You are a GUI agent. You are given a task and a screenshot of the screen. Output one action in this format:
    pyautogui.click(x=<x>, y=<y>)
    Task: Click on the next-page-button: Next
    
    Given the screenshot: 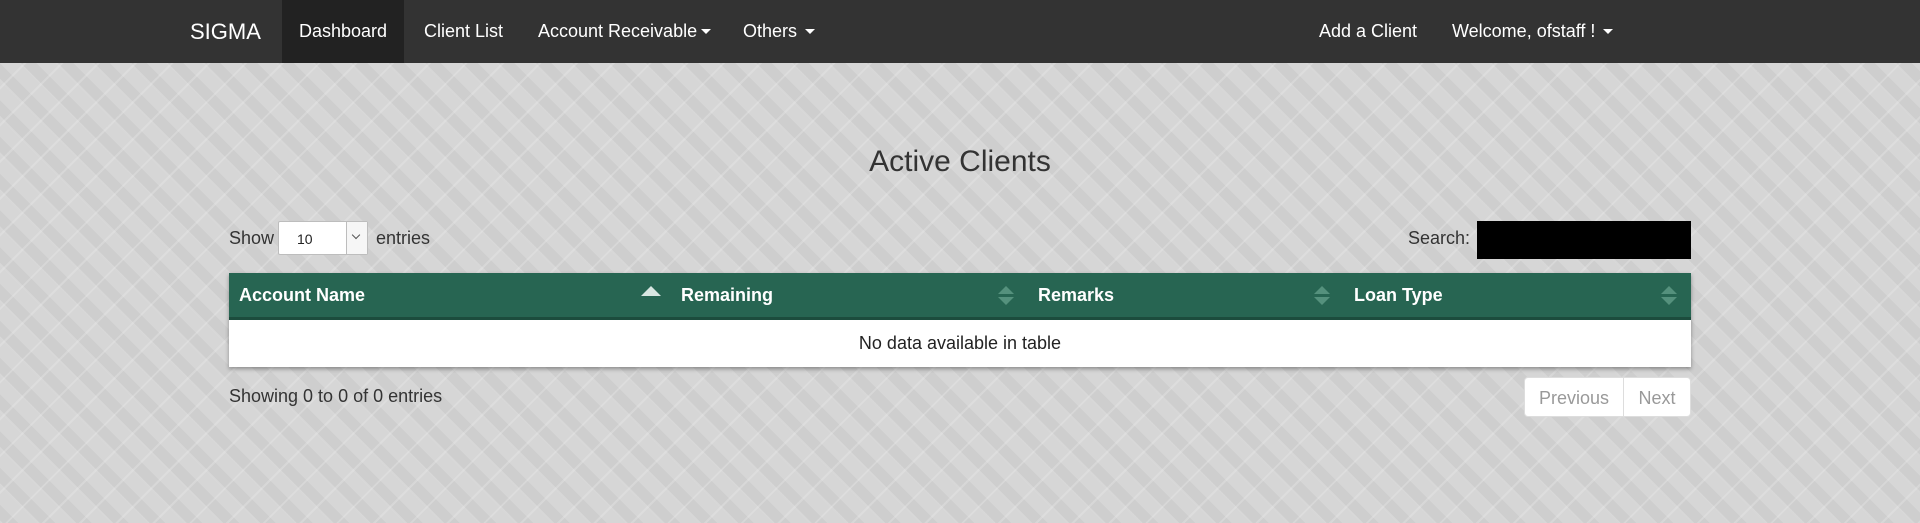 What is the action you would take?
    pyautogui.click(x=1657, y=397)
    